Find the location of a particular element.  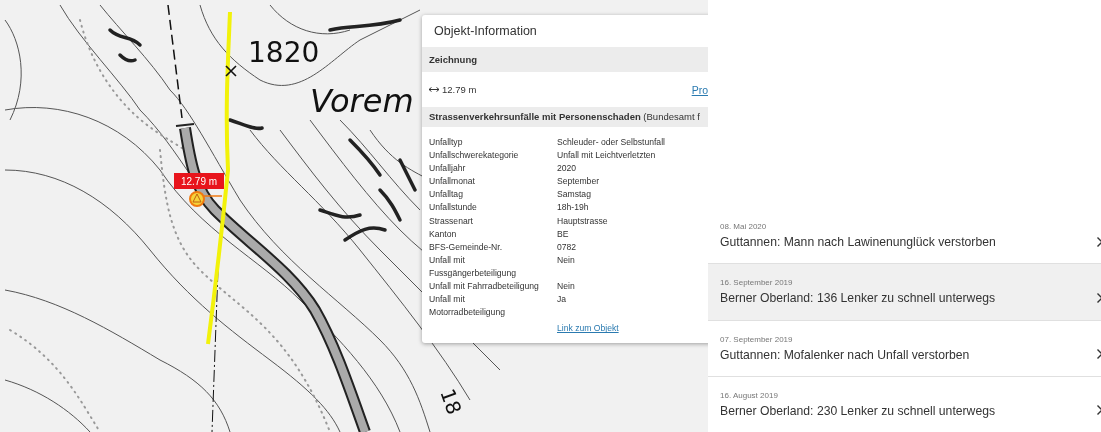

attribute-value: September is located at coordinates (579, 182).